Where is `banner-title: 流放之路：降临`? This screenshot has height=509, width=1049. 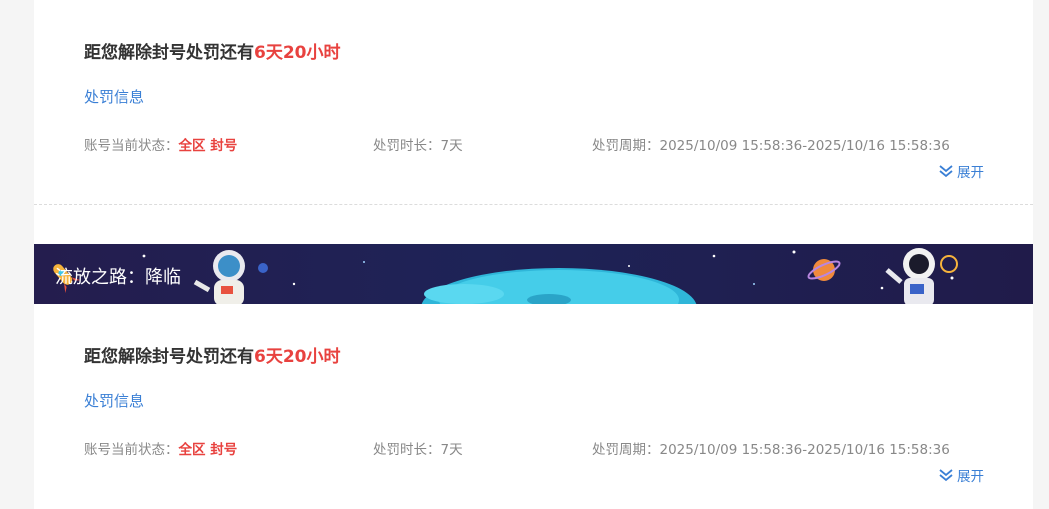 banner-title: 流放之路：降临 is located at coordinates (118, 277).